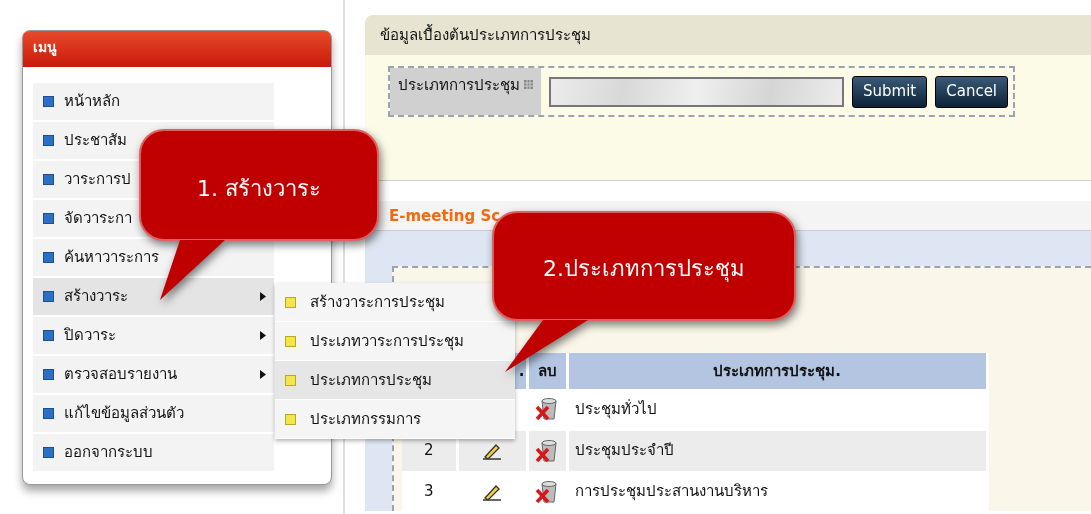 The width and height of the screenshot is (1091, 514). Describe the element at coordinates (428, 450) in the screenshot. I see `row-number: 2` at that location.